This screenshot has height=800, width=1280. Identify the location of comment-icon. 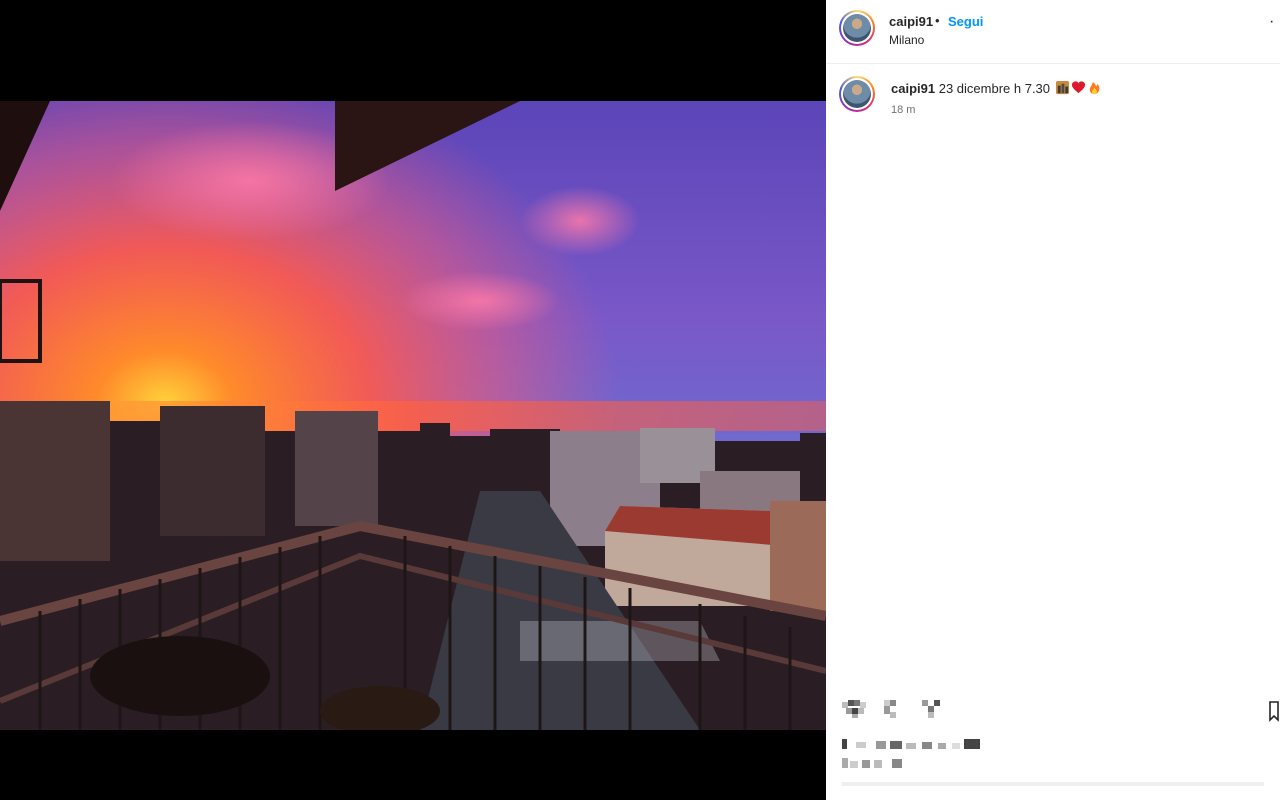
(893, 709).